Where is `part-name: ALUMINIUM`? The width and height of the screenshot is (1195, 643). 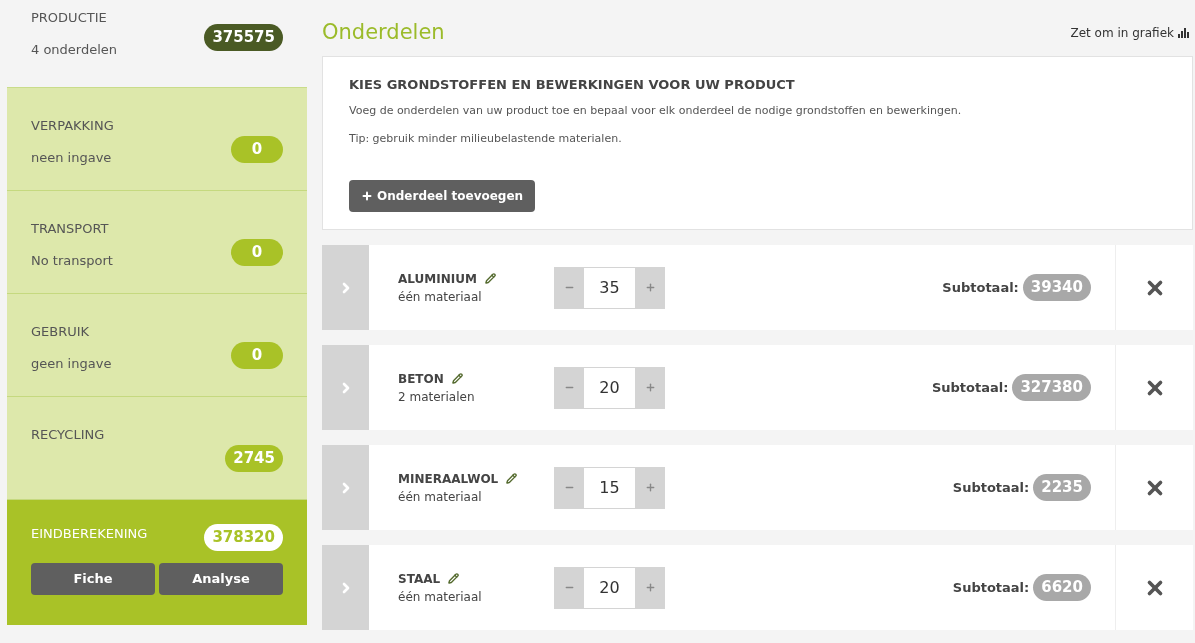 part-name: ALUMINIUM is located at coordinates (437, 279).